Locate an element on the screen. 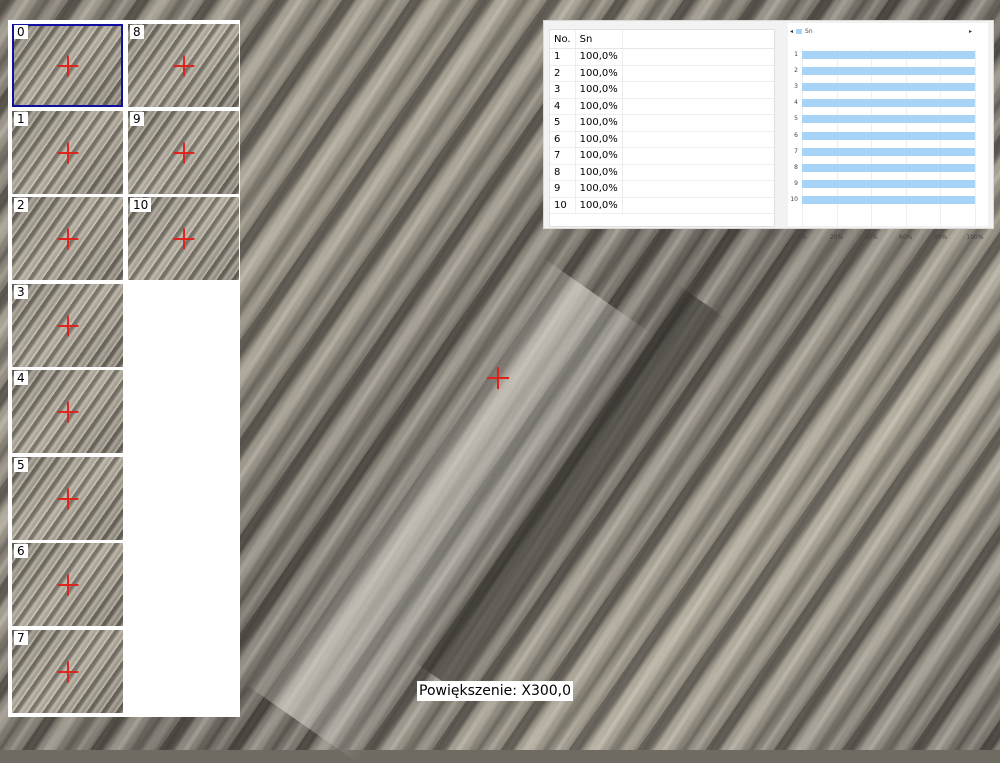  x-tick-label: 20% is located at coordinates (836, 237).